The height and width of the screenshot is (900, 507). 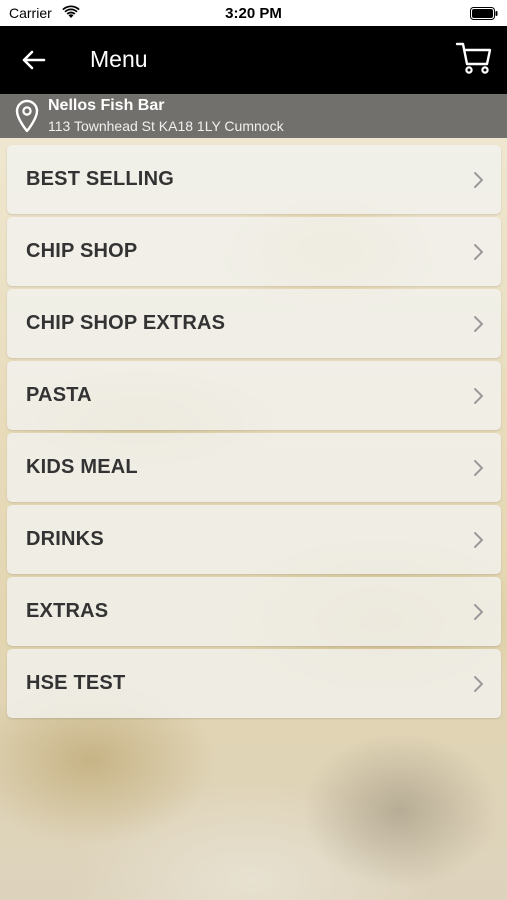 I want to click on cart-icon, so click(x=473, y=58).